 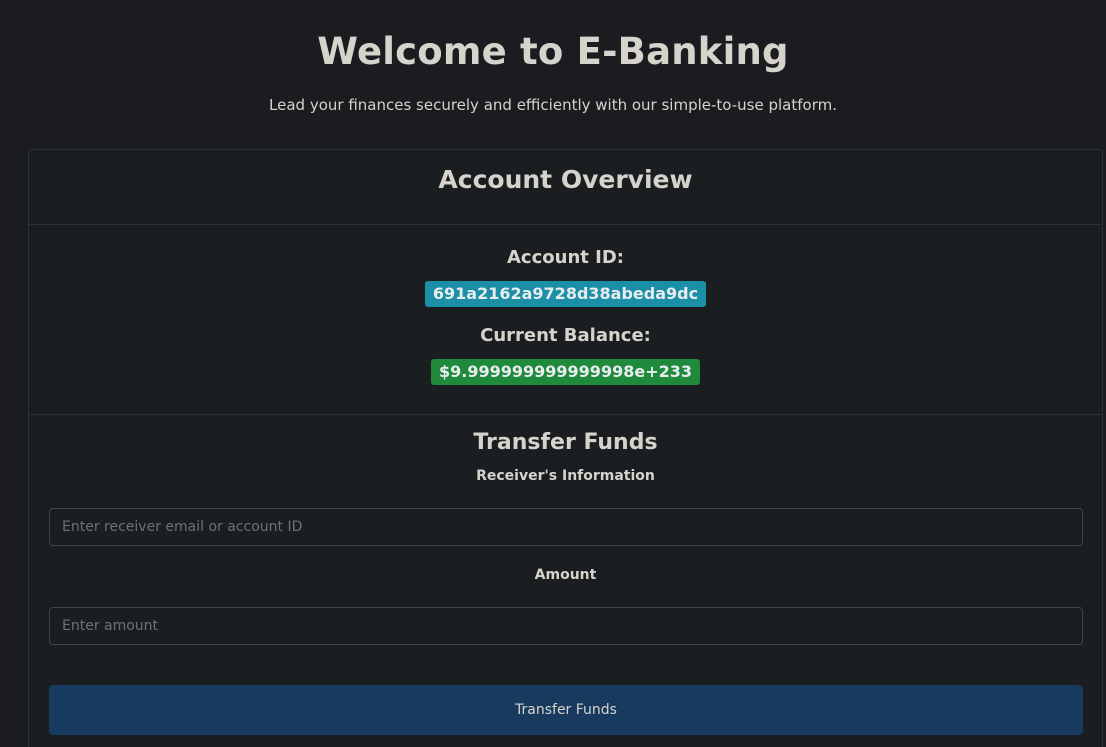 I want to click on balance-label: Current Balance:, so click(x=565, y=335).